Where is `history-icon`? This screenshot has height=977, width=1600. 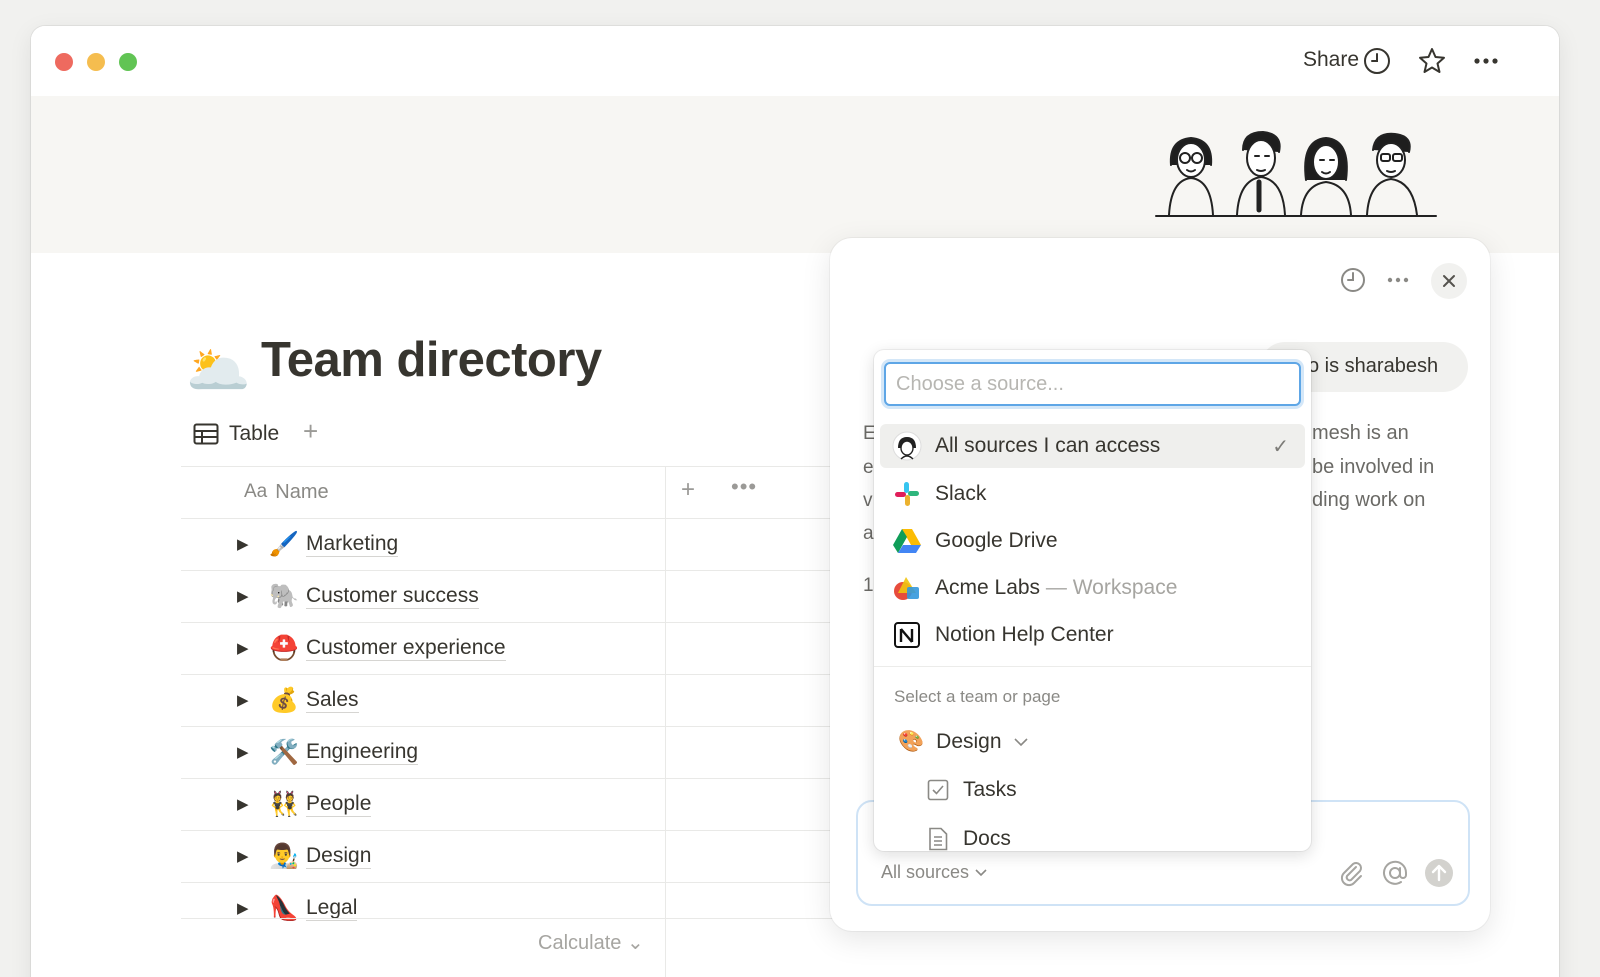 history-icon is located at coordinates (1353, 280).